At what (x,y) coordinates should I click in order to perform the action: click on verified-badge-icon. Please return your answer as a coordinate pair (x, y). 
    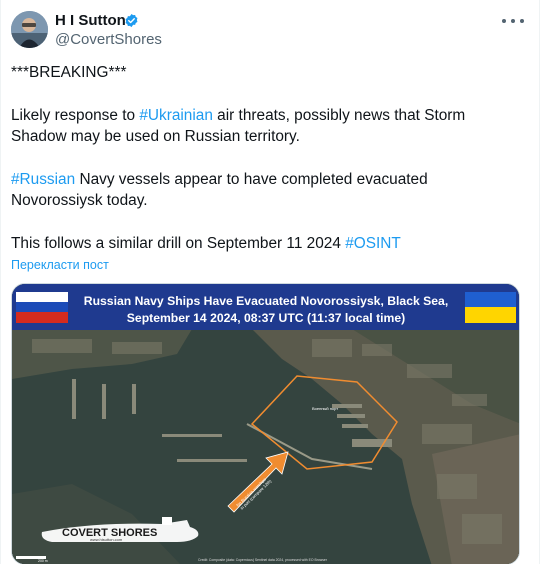
    Looking at the image, I should click on (131, 20).